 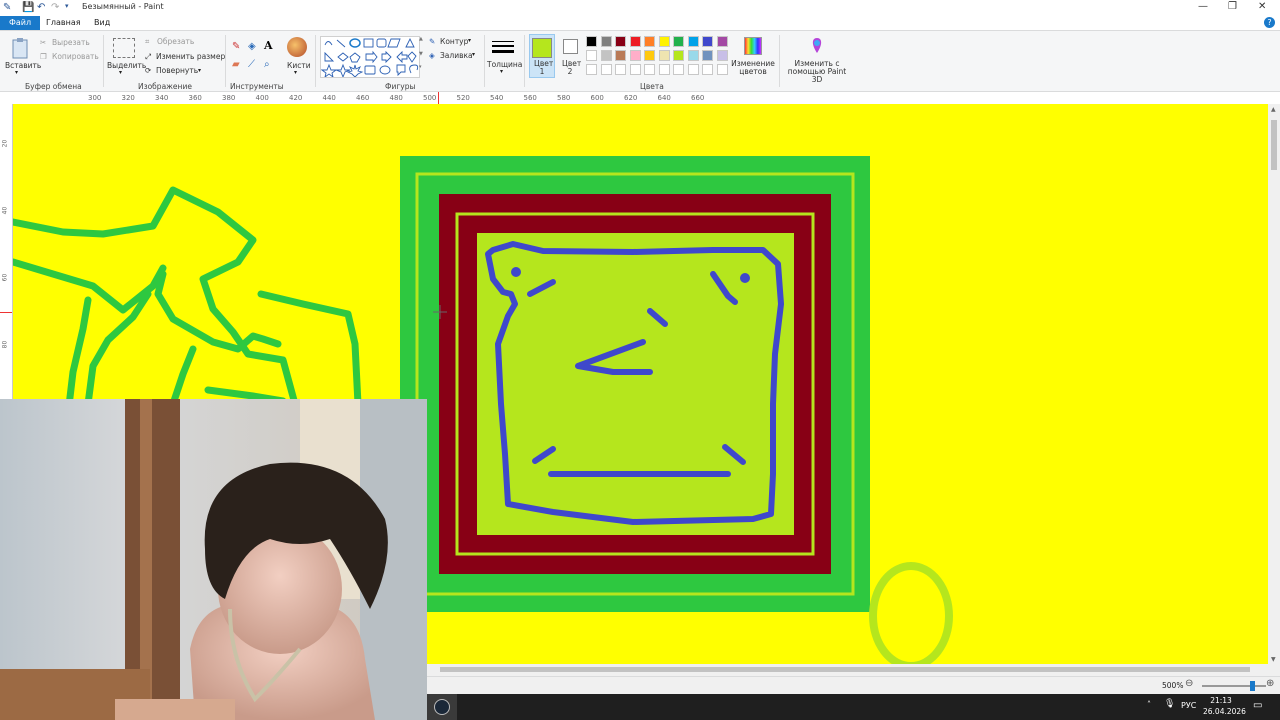 I want to click on paste-icon, so click(x=20, y=48).